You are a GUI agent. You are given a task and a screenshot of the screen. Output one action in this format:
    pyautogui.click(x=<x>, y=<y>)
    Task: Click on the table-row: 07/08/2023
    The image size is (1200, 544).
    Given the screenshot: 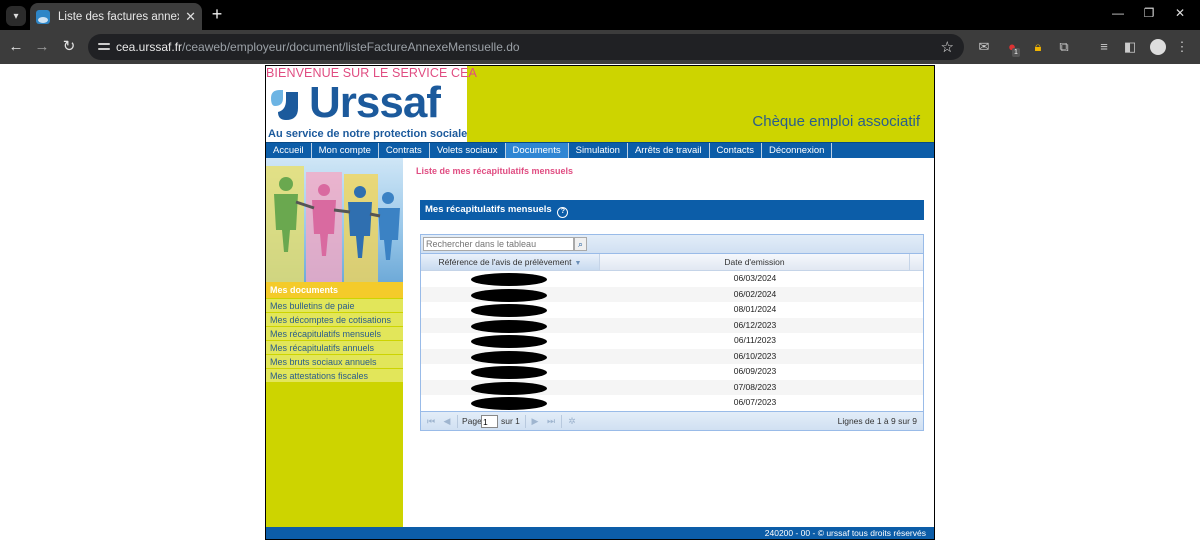 What is the action you would take?
    pyautogui.click(x=672, y=387)
    